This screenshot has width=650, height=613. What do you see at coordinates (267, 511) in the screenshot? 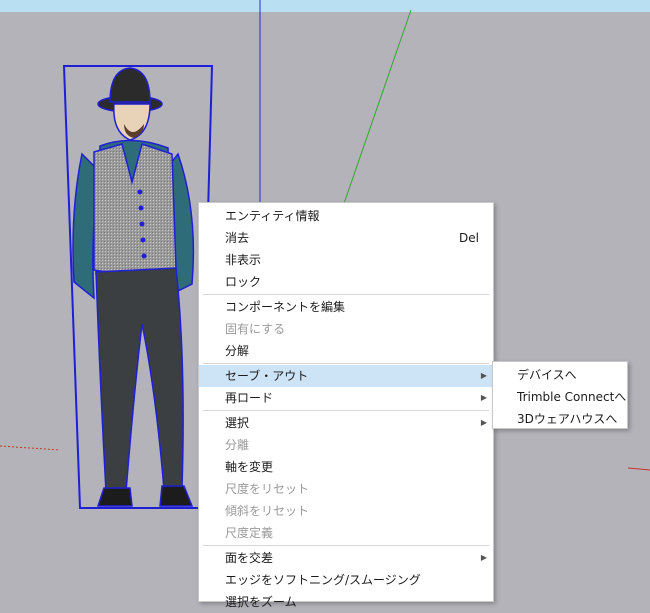
I see `menu-item-label: 傾斜をリセット` at bounding box center [267, 511].